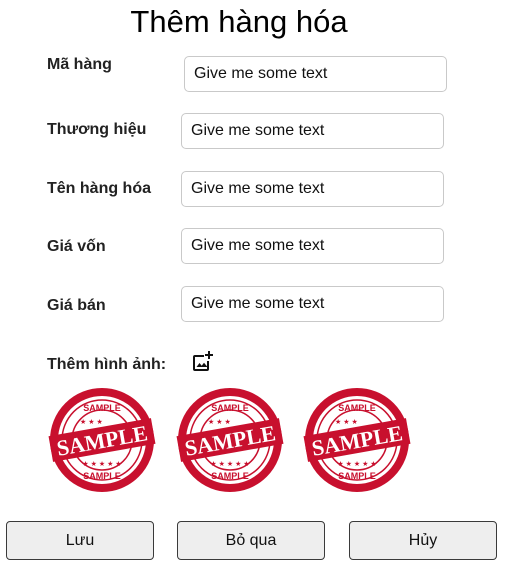 Image resolution: width=507 pixels, height=575 pixels. Describe the element at coordinates (80, 540) in the screenshot. I see `save-button: Lưu` at that location.